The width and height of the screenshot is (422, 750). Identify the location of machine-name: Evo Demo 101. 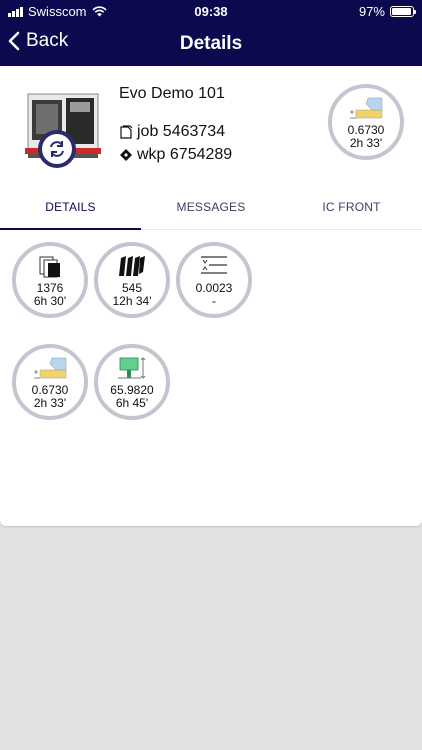
(172, 93).